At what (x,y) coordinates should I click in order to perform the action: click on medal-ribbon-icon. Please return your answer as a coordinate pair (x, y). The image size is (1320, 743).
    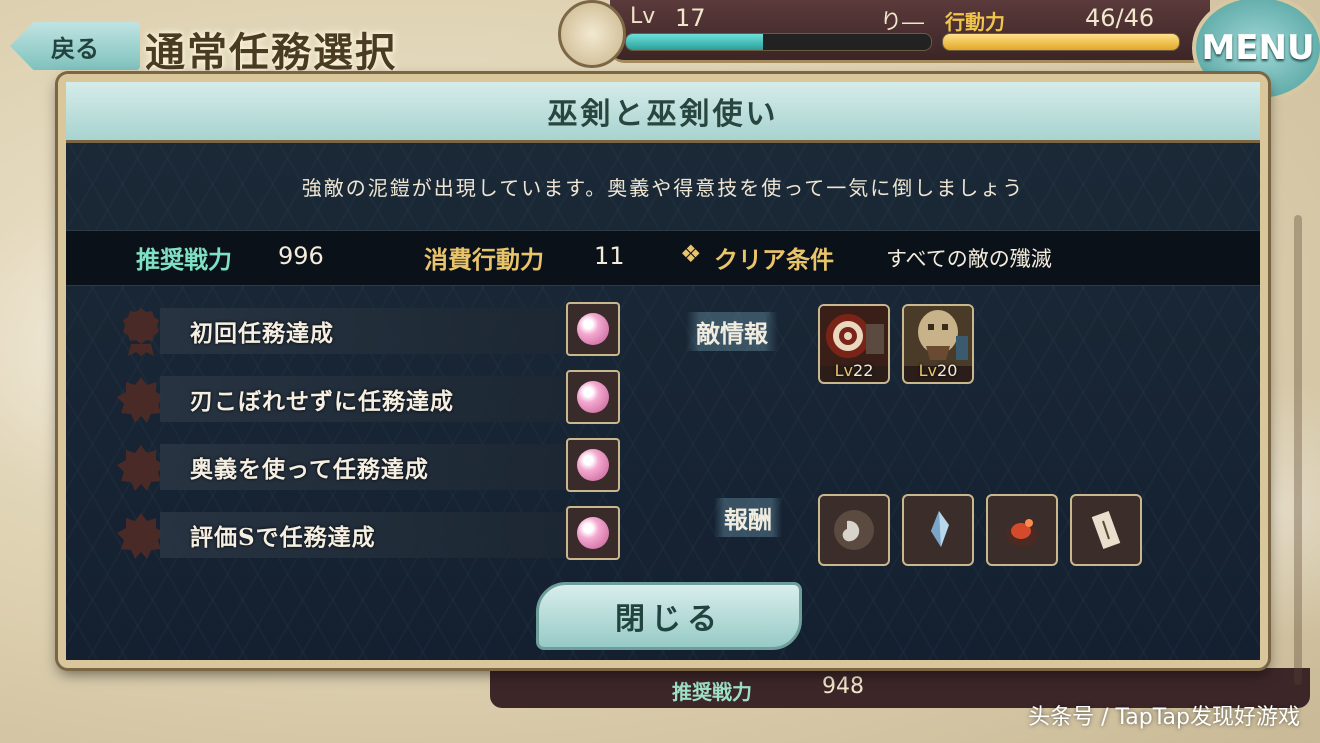
    Looking at the image, I should click on (141, 332).